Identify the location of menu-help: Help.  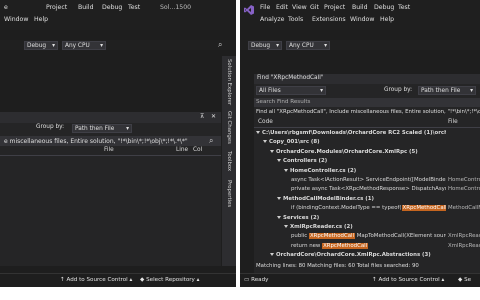
(387, 19).